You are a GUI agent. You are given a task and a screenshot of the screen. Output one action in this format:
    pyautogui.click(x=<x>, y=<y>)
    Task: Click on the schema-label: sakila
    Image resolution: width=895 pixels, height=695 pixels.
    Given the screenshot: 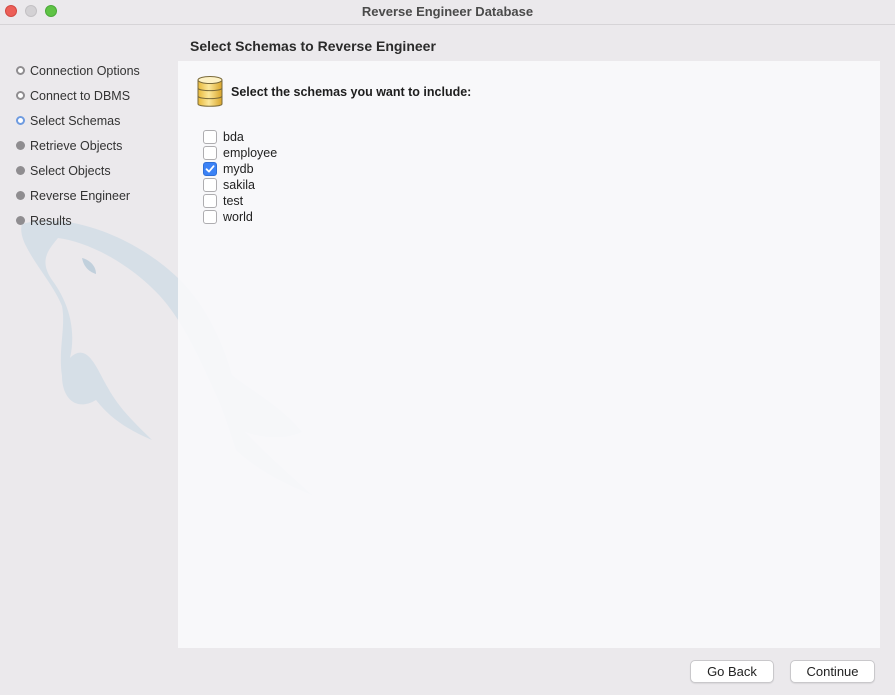 What is the action you would take?
    pyautogui.click(x=239, y=185)
    